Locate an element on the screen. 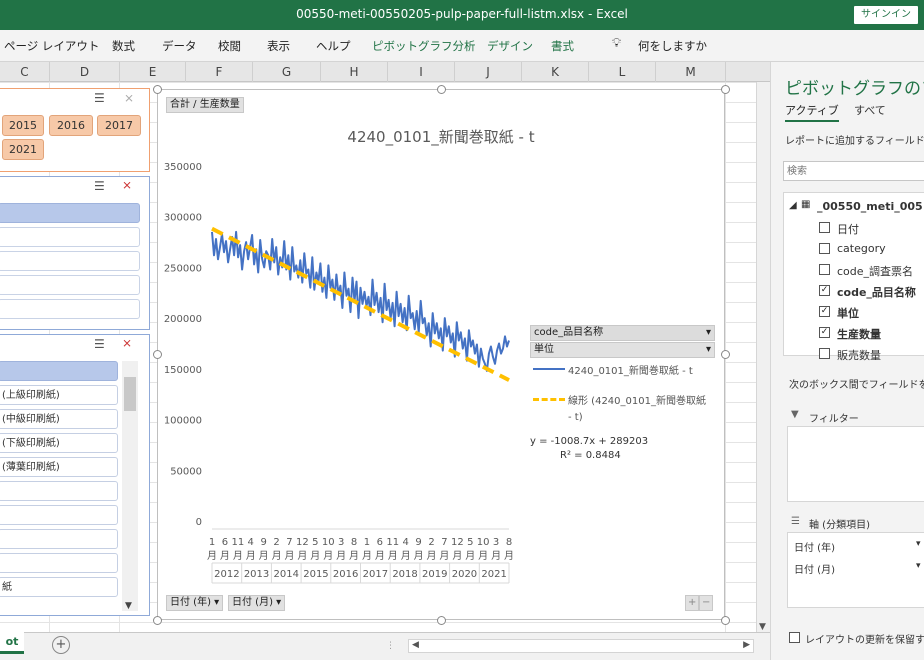 Image resolution: width=924 pixels, height=660 pixels. scroll-right-icon: ▶ is located at coordinates (746, 645).